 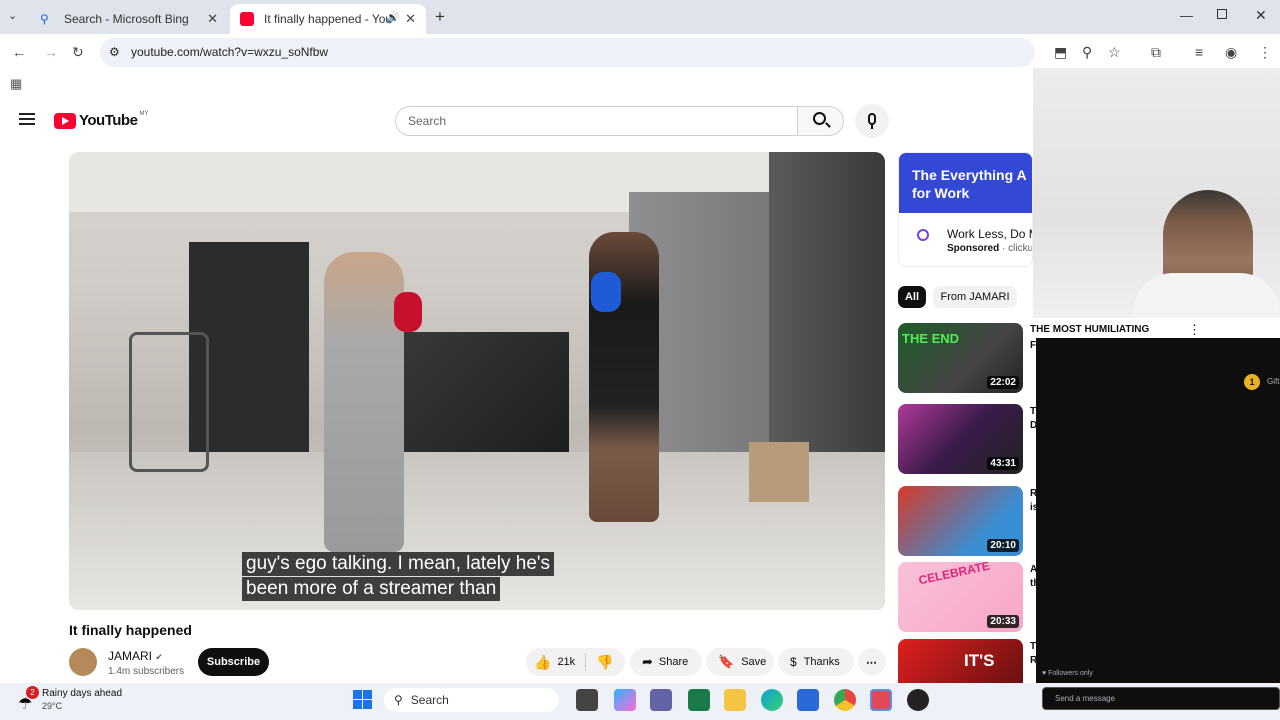 I want to click on store-icon, so click(x=808, y=700).